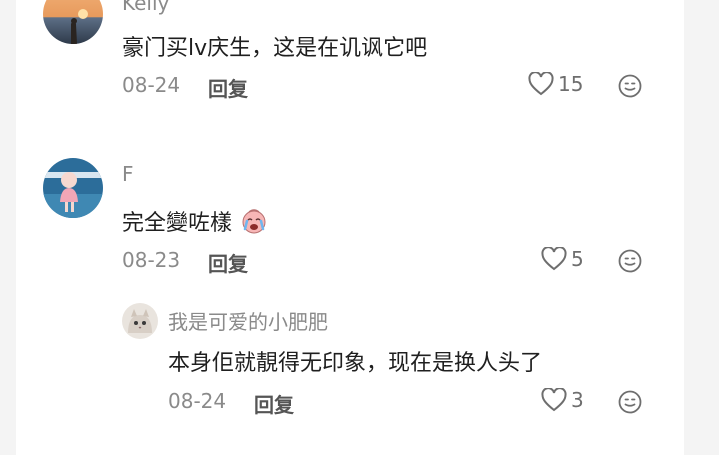 This screenshot has width=719, height=455. I want to click on comment-text: 豪门买lv庆生，这是在讥讽它吧, so click(275, 48).